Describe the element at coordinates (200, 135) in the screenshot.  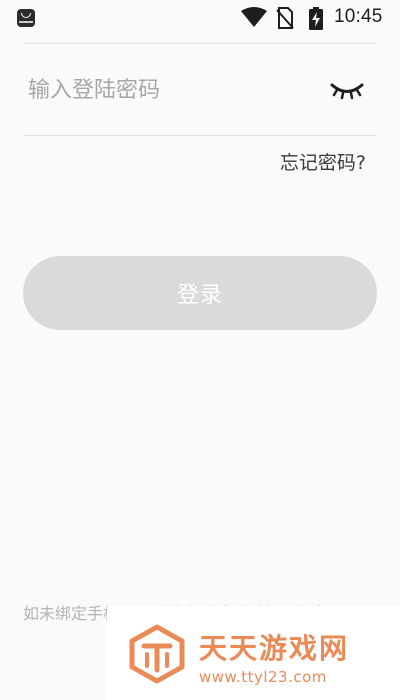
I see `divider-bottom` at that location.